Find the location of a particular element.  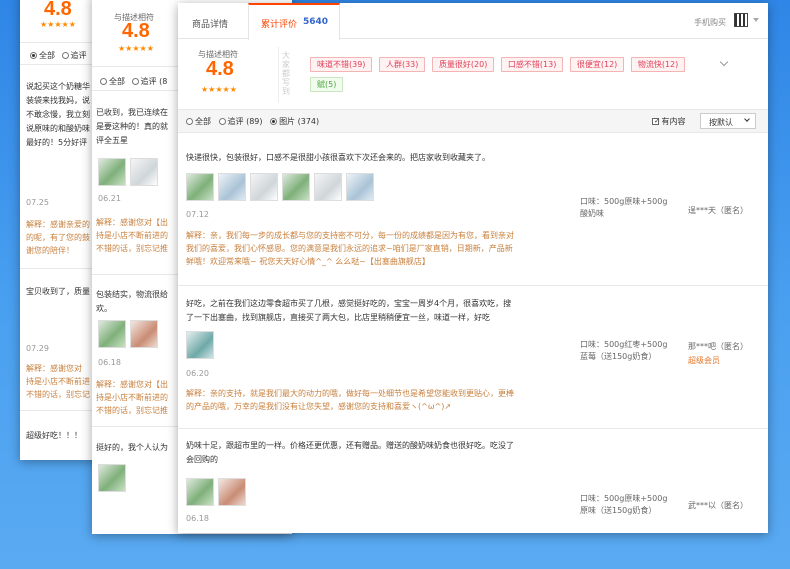

check-icon: ✓ is located at coordinates (657, 121).